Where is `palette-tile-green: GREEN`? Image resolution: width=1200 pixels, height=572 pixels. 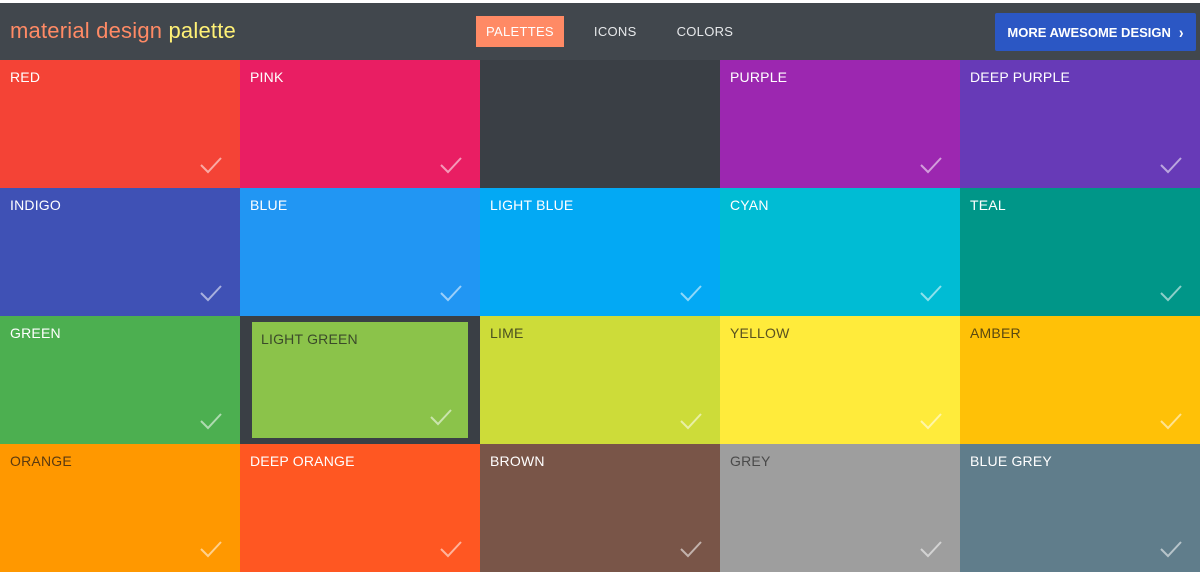
palette-tile-green: GREEN is located at coordinates (120, 380).